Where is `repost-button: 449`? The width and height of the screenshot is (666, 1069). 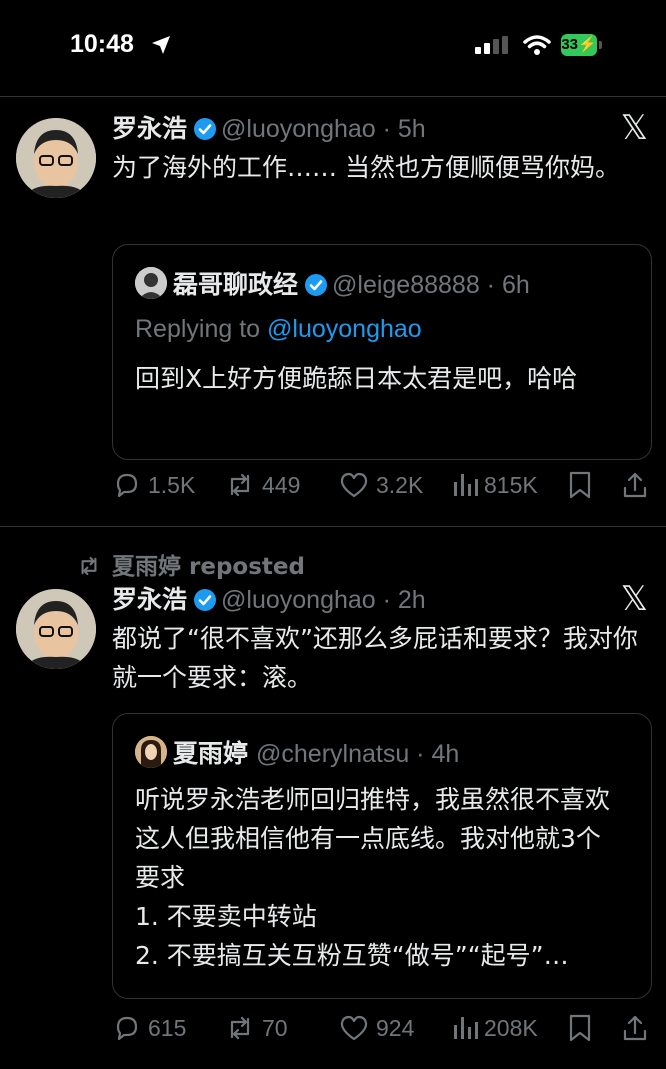
repost-button: 449 is located at coordinates (262, 485).